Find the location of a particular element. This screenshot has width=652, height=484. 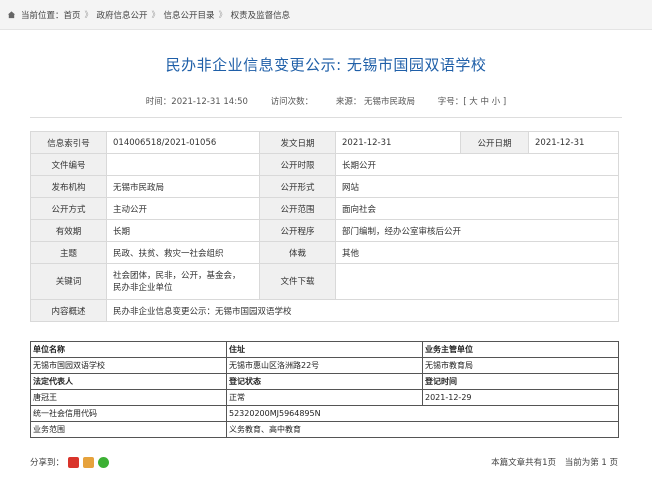

keywords-label: 关键词 is located at coordinates (68, 281).